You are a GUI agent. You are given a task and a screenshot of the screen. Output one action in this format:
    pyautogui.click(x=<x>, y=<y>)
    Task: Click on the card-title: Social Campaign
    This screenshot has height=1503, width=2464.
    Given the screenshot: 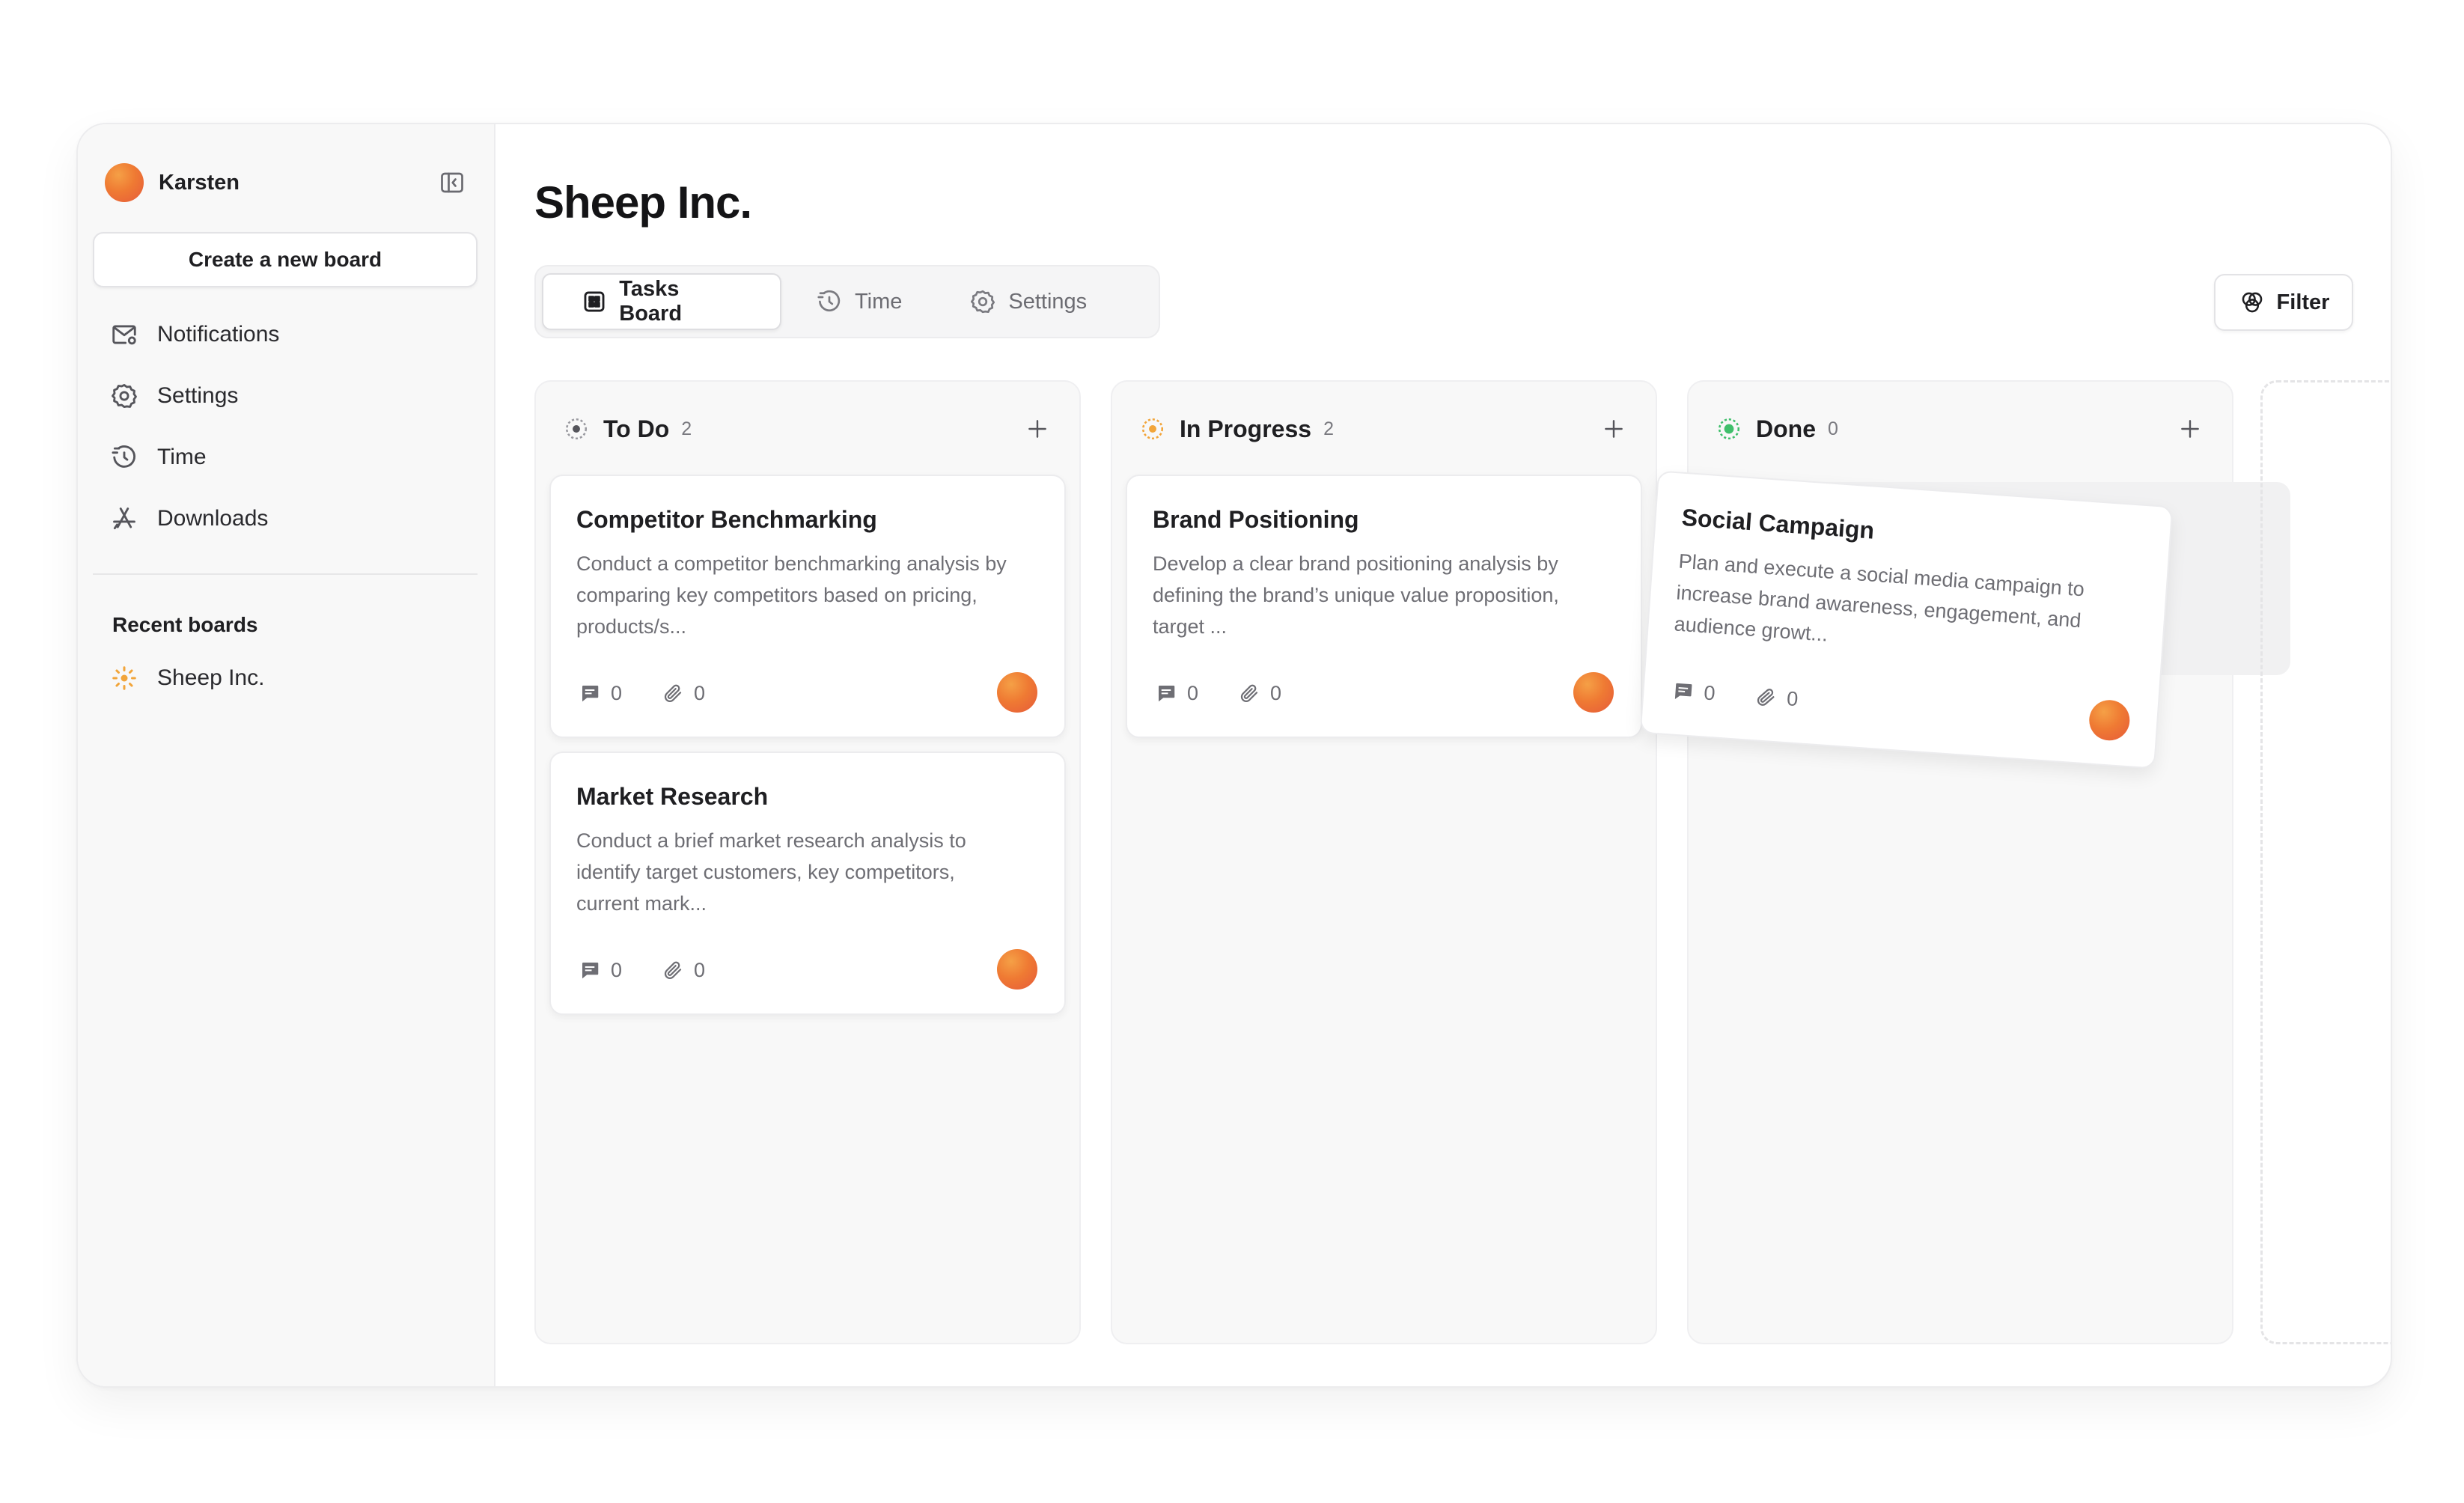 What is the action you would take?
    pyautogui.click(x=1778, y=523)
    